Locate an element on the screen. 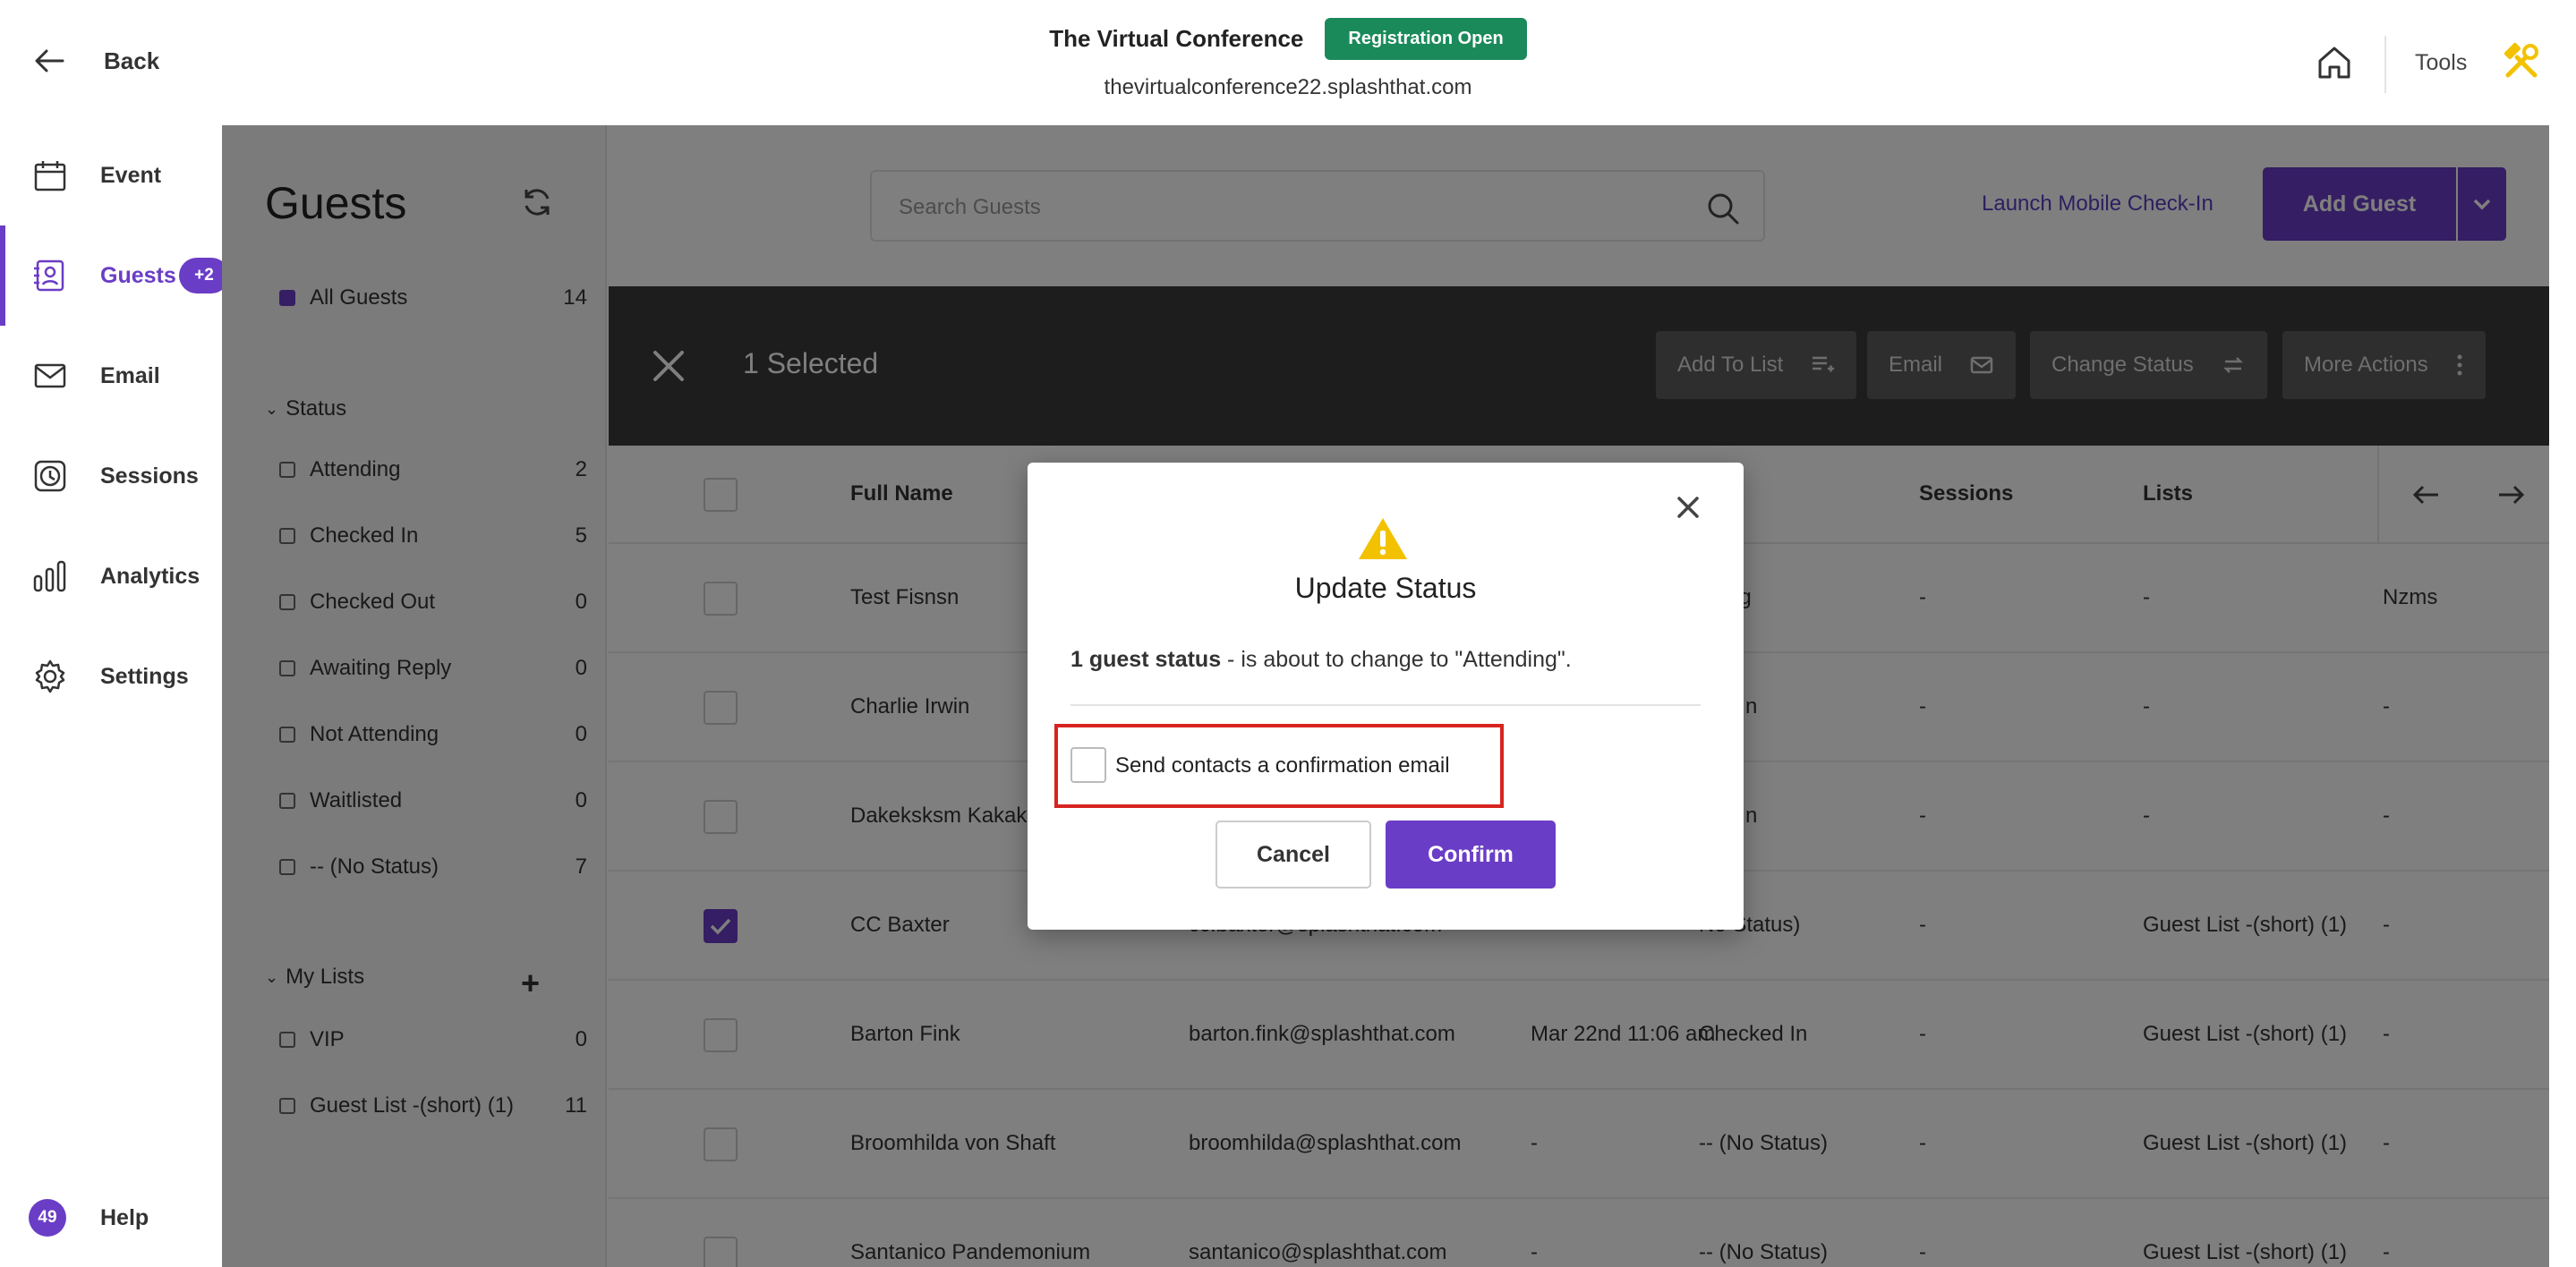 Image resolution: width=2576 pixels, height=1267 pixels. nav-label: Event is located at coordinates (131, 175).